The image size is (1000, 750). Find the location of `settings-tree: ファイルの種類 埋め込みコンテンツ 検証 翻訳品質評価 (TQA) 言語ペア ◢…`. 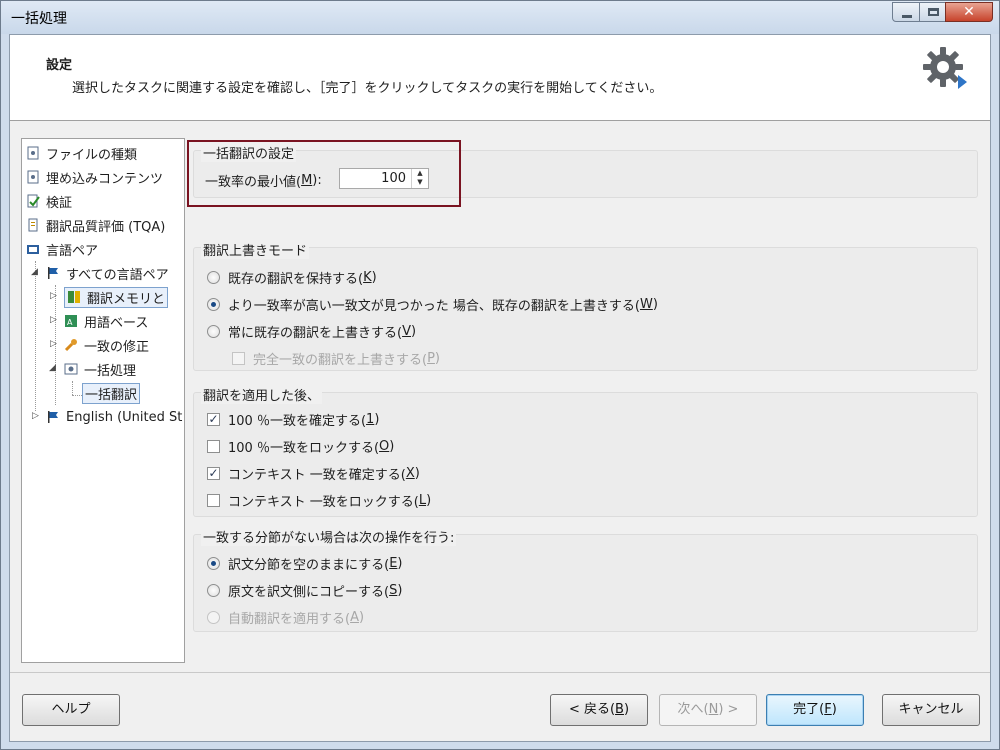

settings-tree: ファイルの種類 埋め込みコンテンツ 検証 翻訳品質評価 (TQA) 言語ペア ◢… is located at coordinates (103, 400).